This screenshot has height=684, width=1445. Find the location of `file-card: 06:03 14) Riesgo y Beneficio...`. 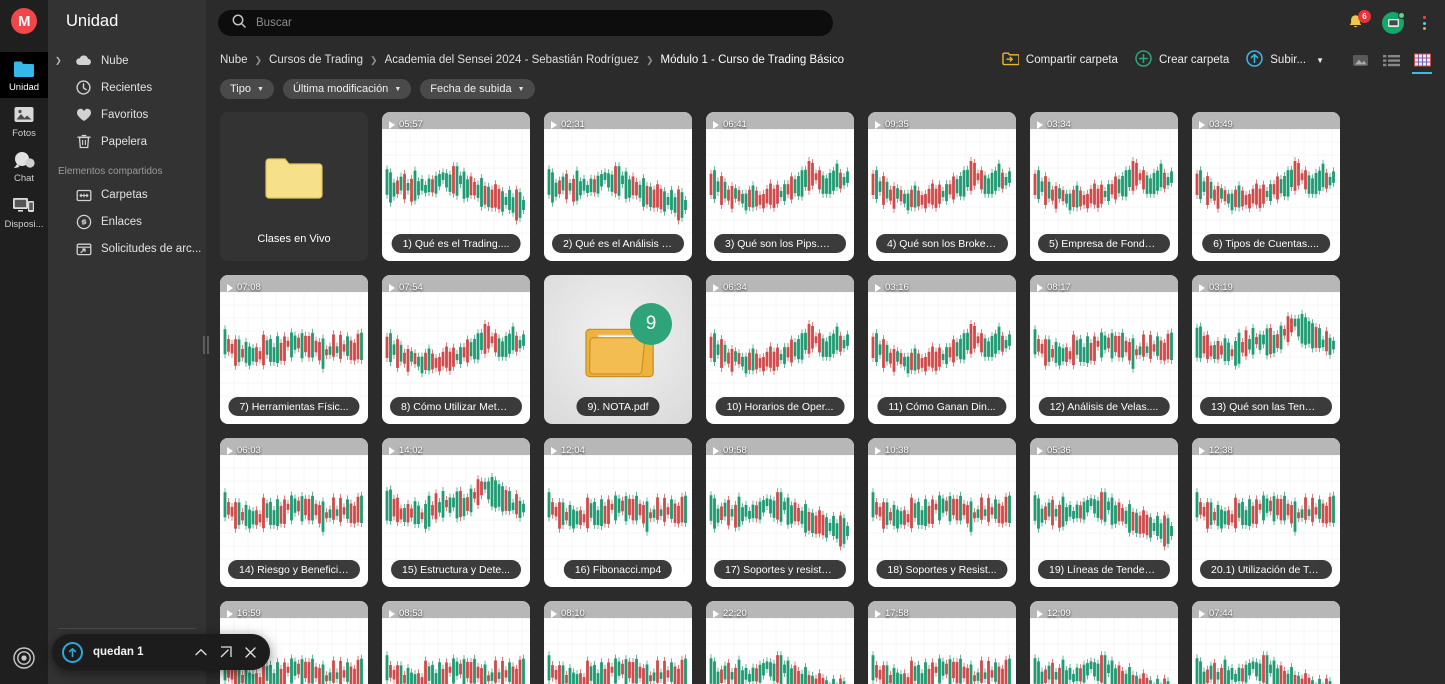

file-card: 06:03 14) Riesgo y Beneficio... is located at coordinates (294, 512).